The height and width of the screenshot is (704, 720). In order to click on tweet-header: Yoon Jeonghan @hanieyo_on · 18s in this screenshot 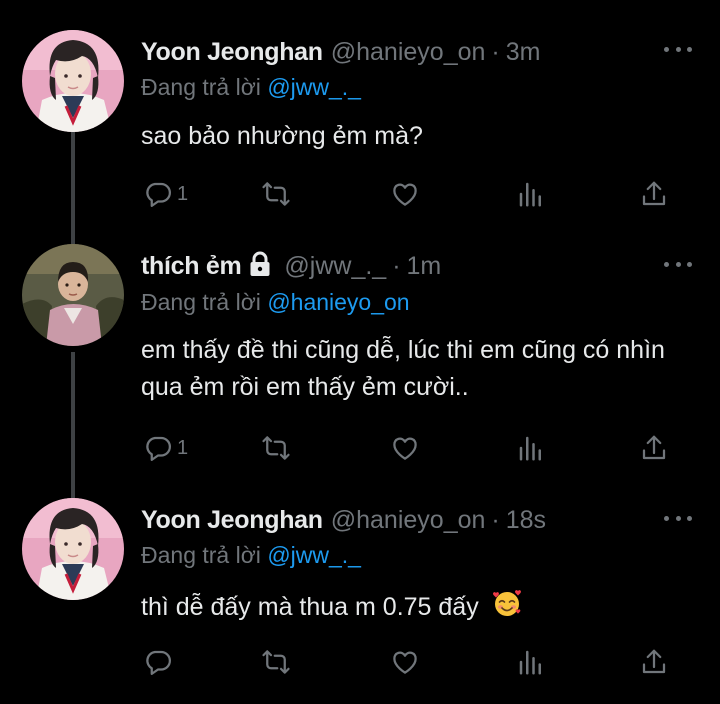, I will do `click(343, 520)`.